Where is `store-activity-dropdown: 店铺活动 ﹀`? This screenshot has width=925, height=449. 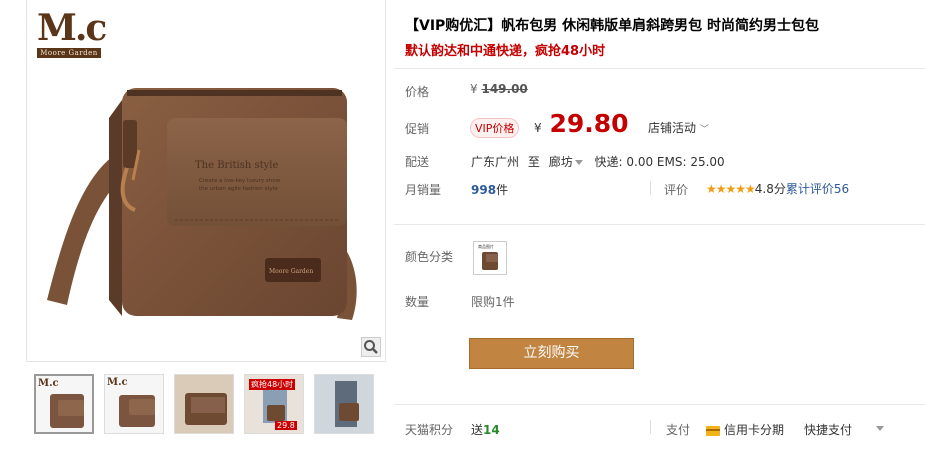 store-activity-dropdown: 店铺活动 ﹀ is located at coordinates (678, 127).